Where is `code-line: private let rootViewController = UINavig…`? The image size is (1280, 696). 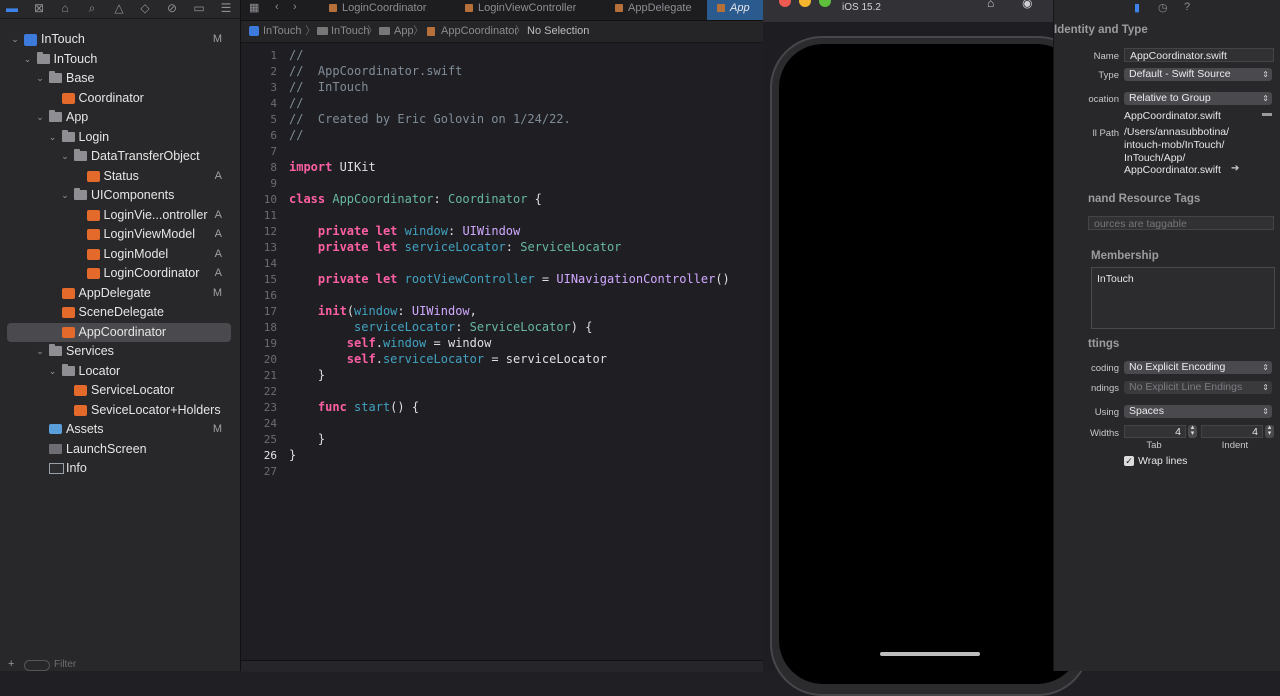
code-line: private let rootViewController = UINavig… is located at coordinates (509, 279).